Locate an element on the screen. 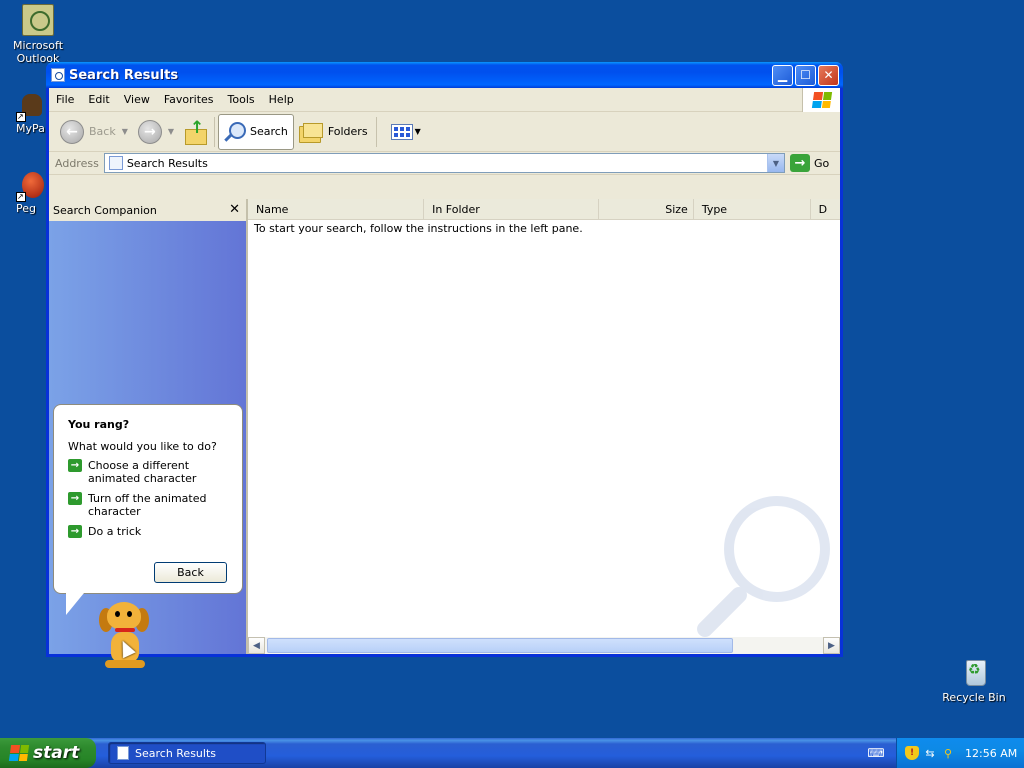 This screenshot has height=768, width=1024. search-tray-icon: ⚲ is located at coordinates (948, 753).